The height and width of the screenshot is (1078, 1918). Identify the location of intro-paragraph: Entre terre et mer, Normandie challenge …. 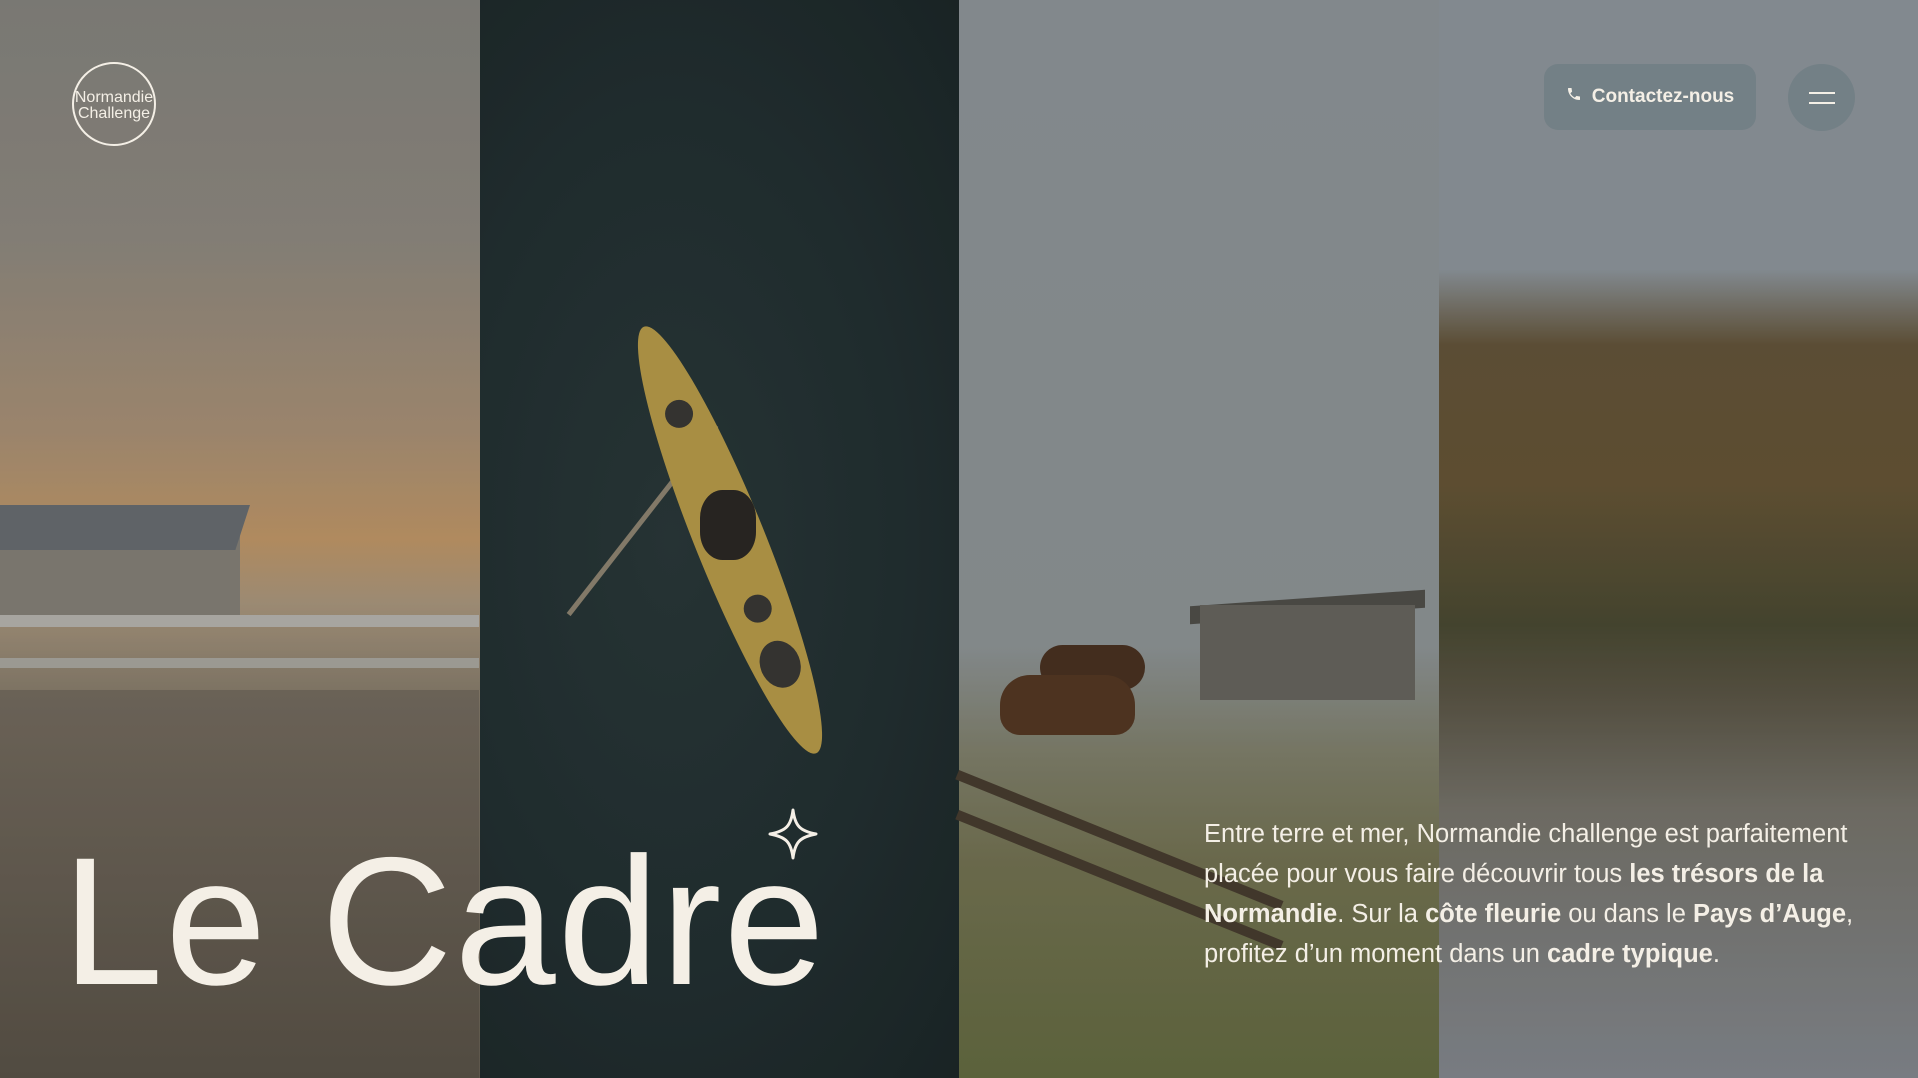
(1529, 894).